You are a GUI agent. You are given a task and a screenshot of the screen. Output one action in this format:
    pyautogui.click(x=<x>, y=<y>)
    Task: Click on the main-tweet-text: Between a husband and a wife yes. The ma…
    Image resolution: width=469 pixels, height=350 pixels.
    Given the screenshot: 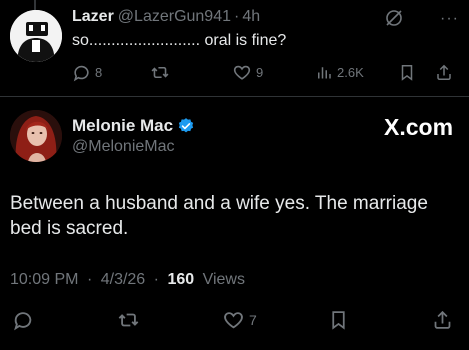 What is the action you would take?
    pyautogui.click(x=219, y=216)
    